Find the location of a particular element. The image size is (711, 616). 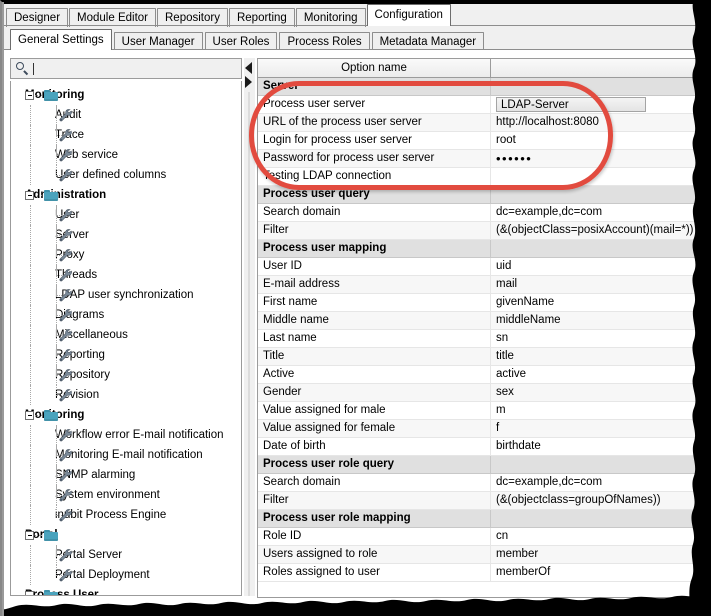

option-value-cell: http://localhost:8080 is located at coordinates (601, 122).